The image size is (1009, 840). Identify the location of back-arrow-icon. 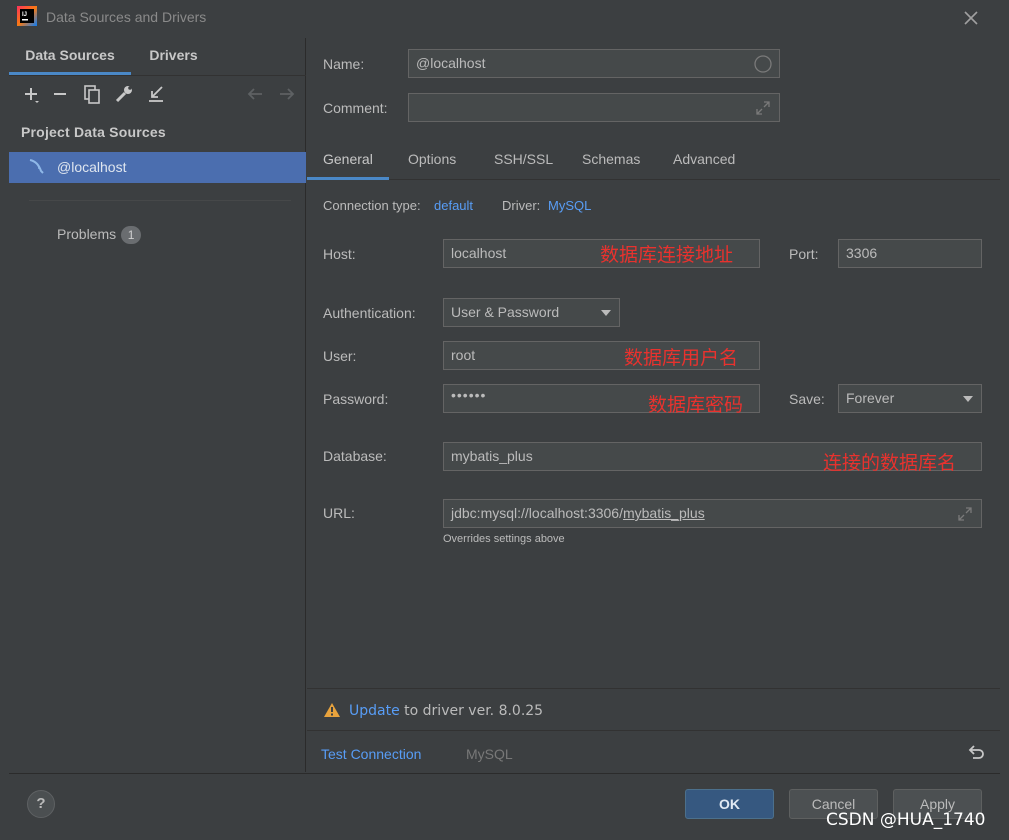
(255, 94).